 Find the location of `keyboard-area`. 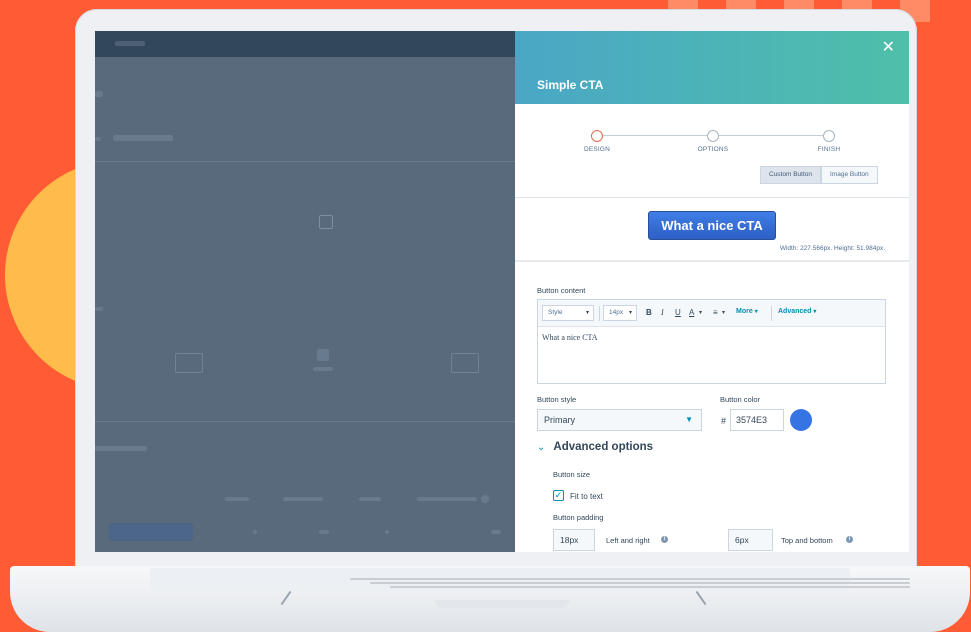

keyboard-area is located at coordinates (530, 579).